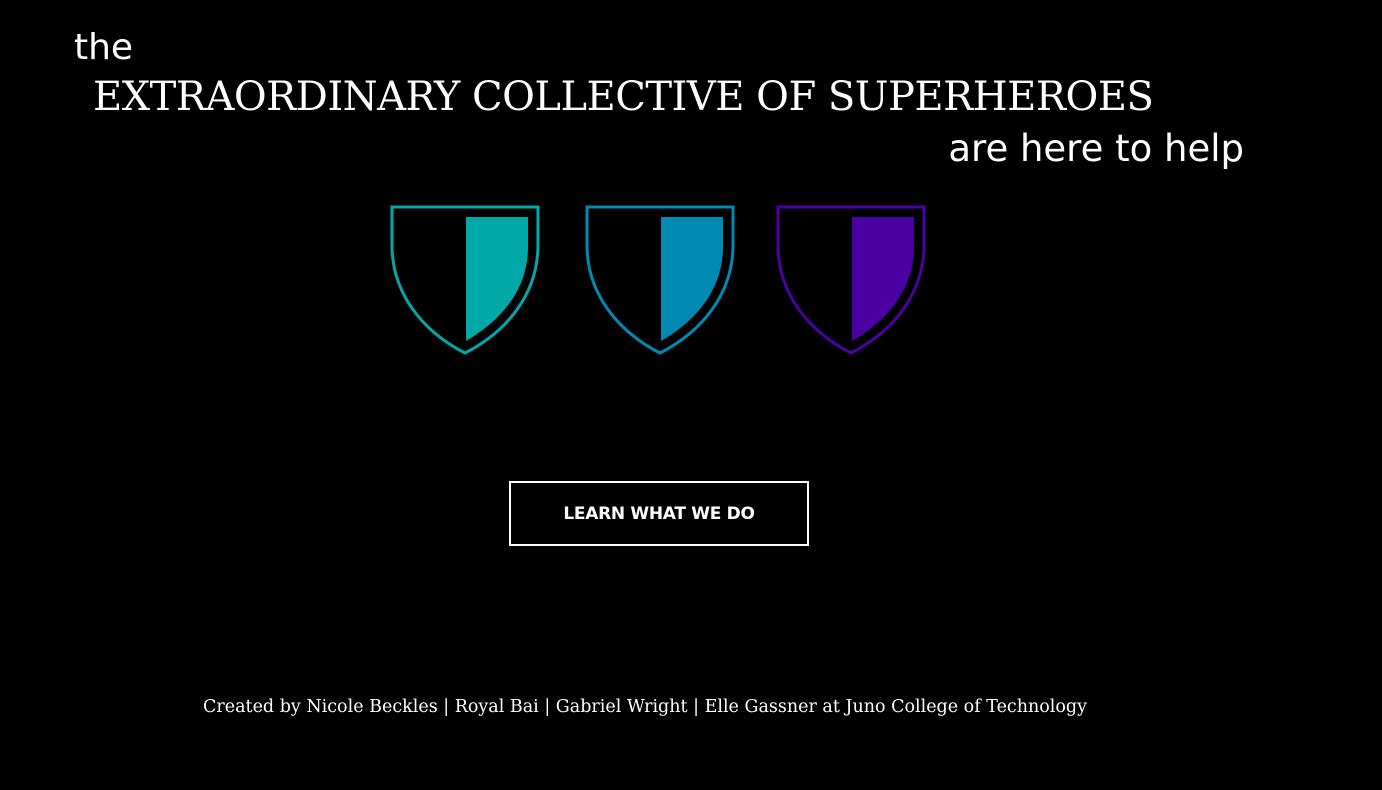 Image resolution: width=1382 pixels, height=790 pixels. I want to click on purple-shield-graphic, so click(851, 280).